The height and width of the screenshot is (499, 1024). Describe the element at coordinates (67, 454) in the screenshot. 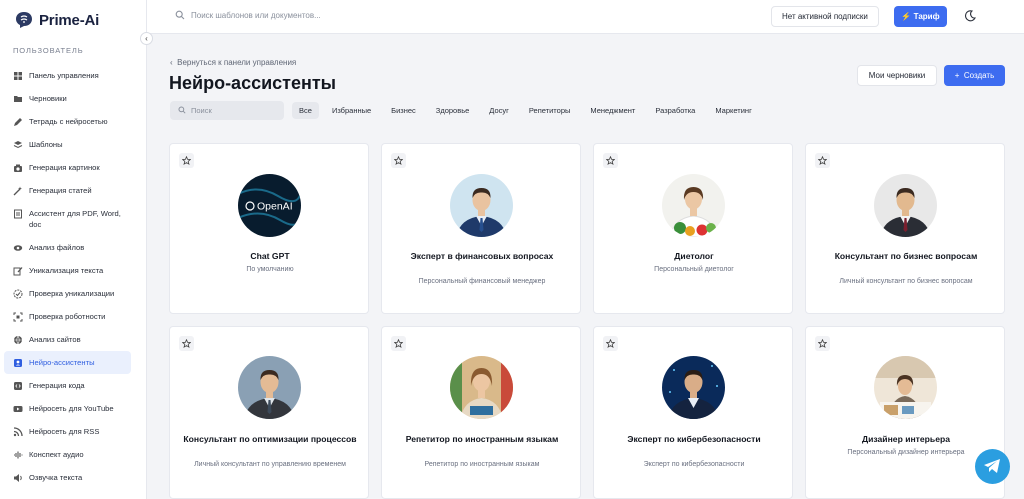

I see `sidebar-item-16: Конспект аудио` at that location.